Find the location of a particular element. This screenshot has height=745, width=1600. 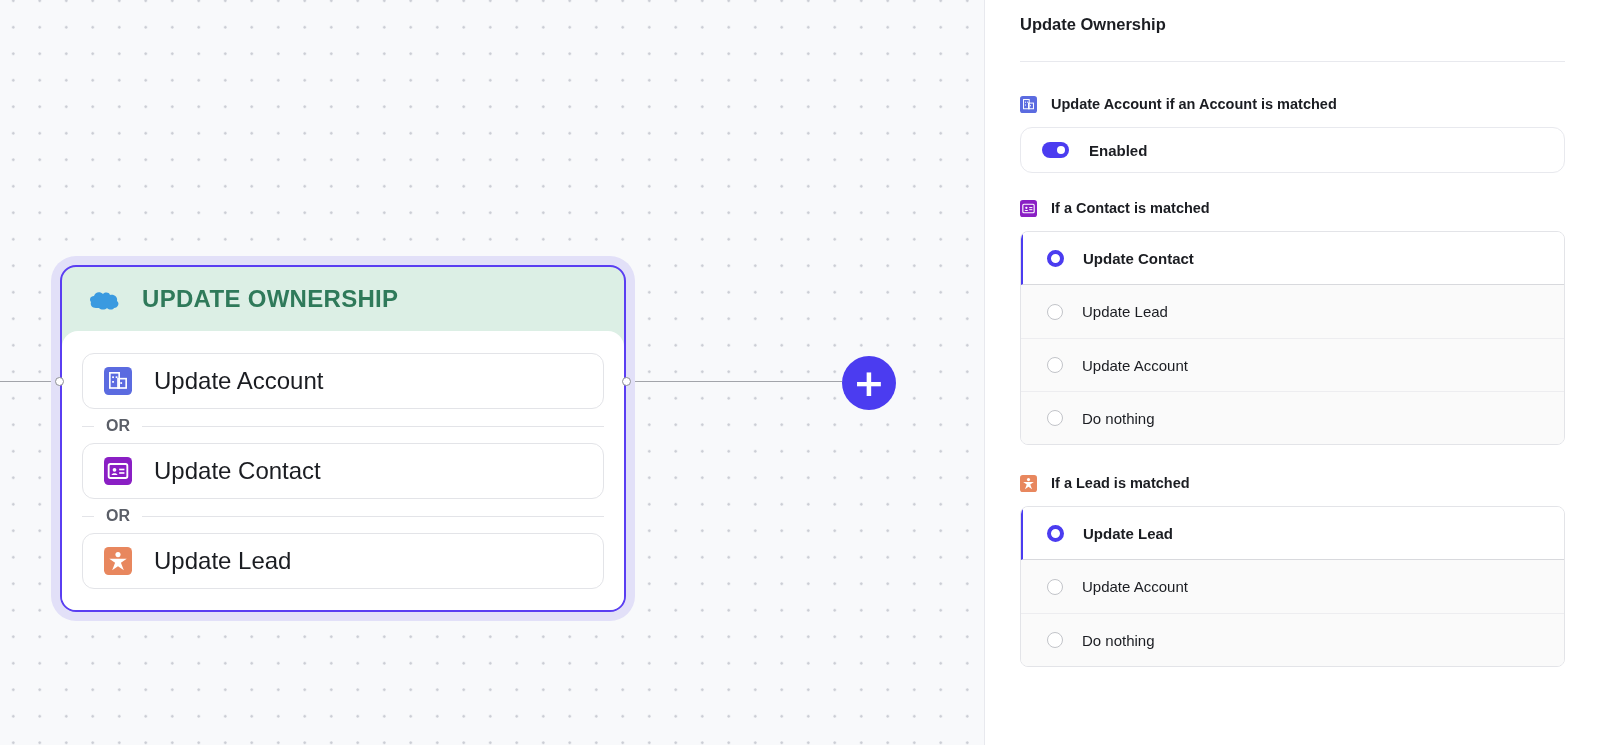

section-heading: If a Lead is matched is located at coordinates (1120, 483).